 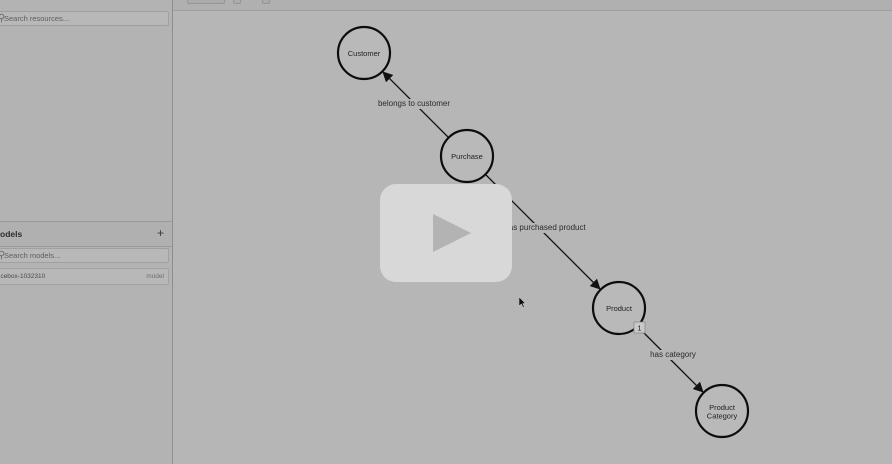 I want to click on node-label: Purchase, so click(x=467, y=156).